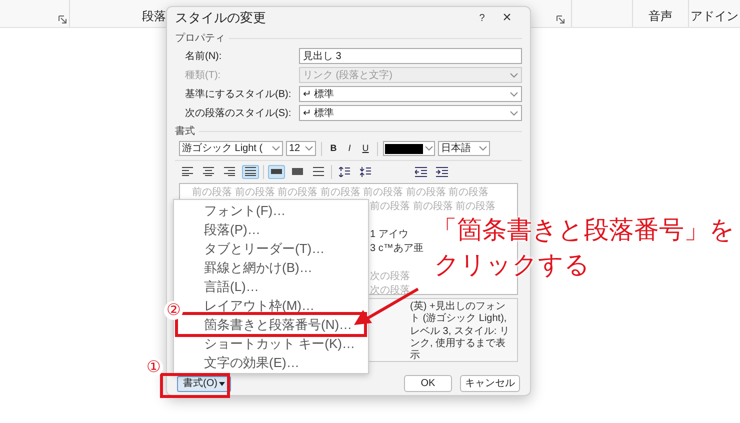 This screenshot has width=740, height=423. What do you see at coordinates (583, 230) in the screenshot?
I see `callout-text: 「箇条書きと段落番号」を` at bounding box center [583, 230].